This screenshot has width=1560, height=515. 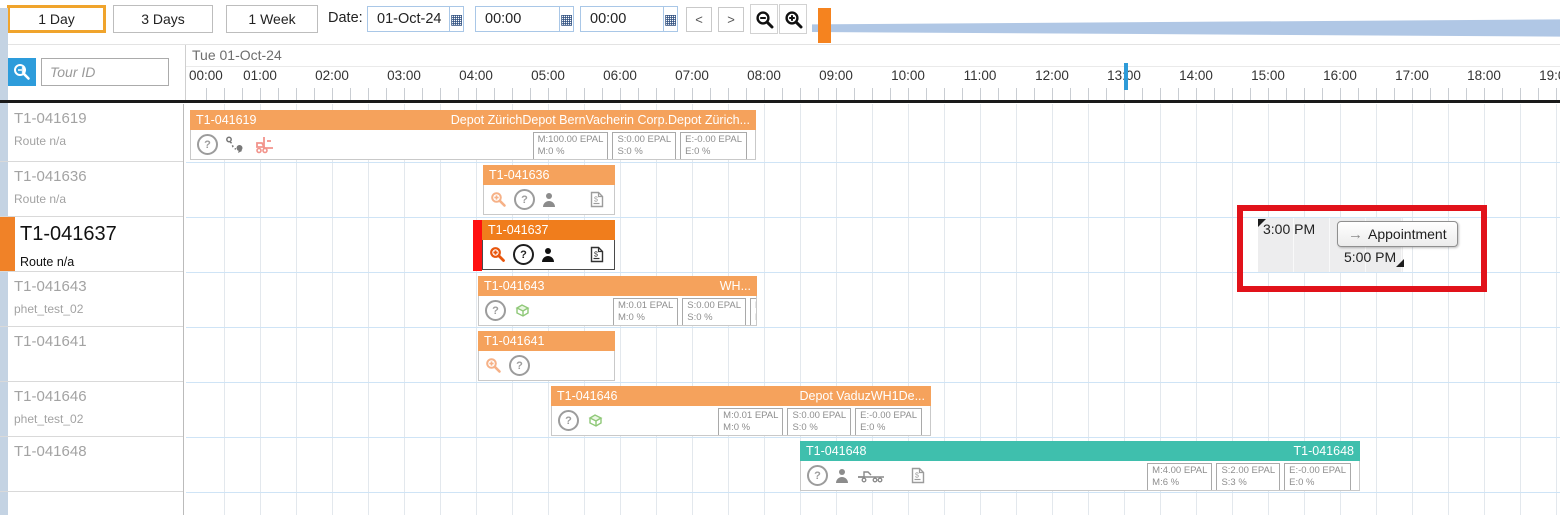 I want to click on tour-row: T1-041646 phet_test_02, so click(x=91, y=409).